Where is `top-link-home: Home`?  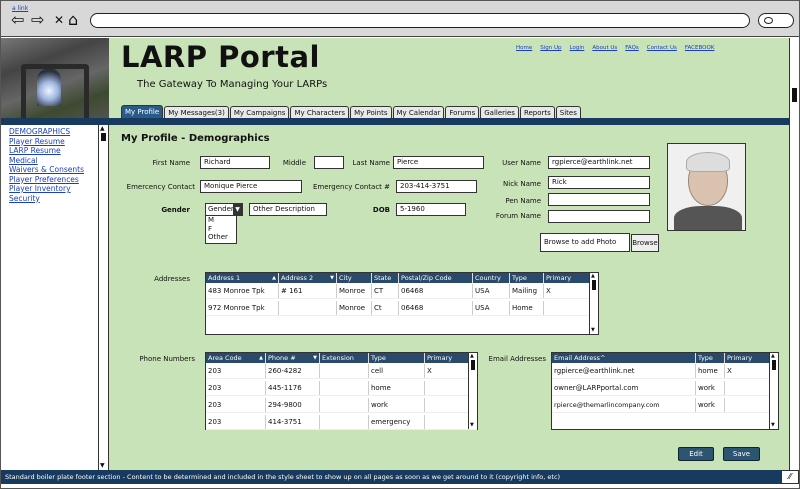 top-link-home: Home is located at coordinates (524, 48).